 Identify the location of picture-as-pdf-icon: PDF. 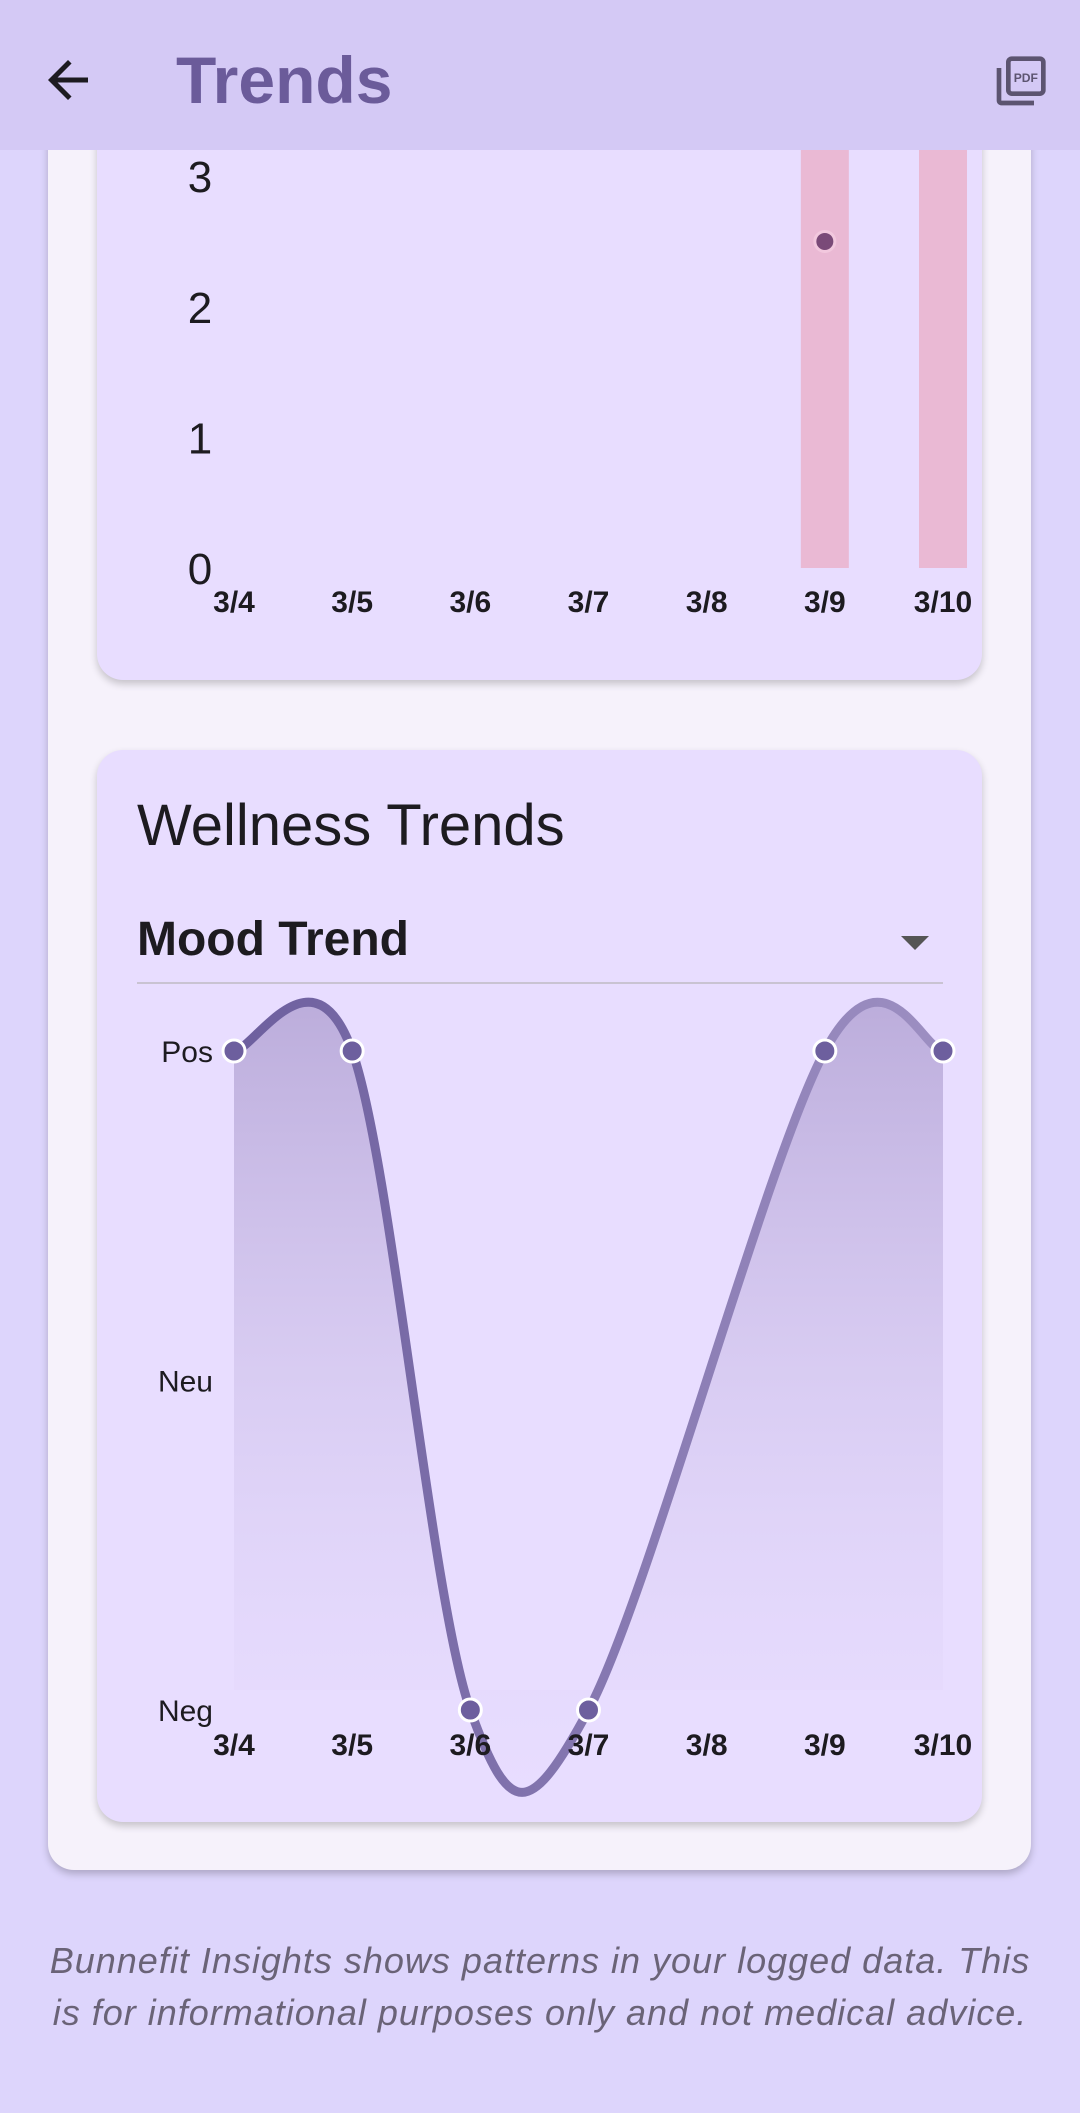
(1020, 82).